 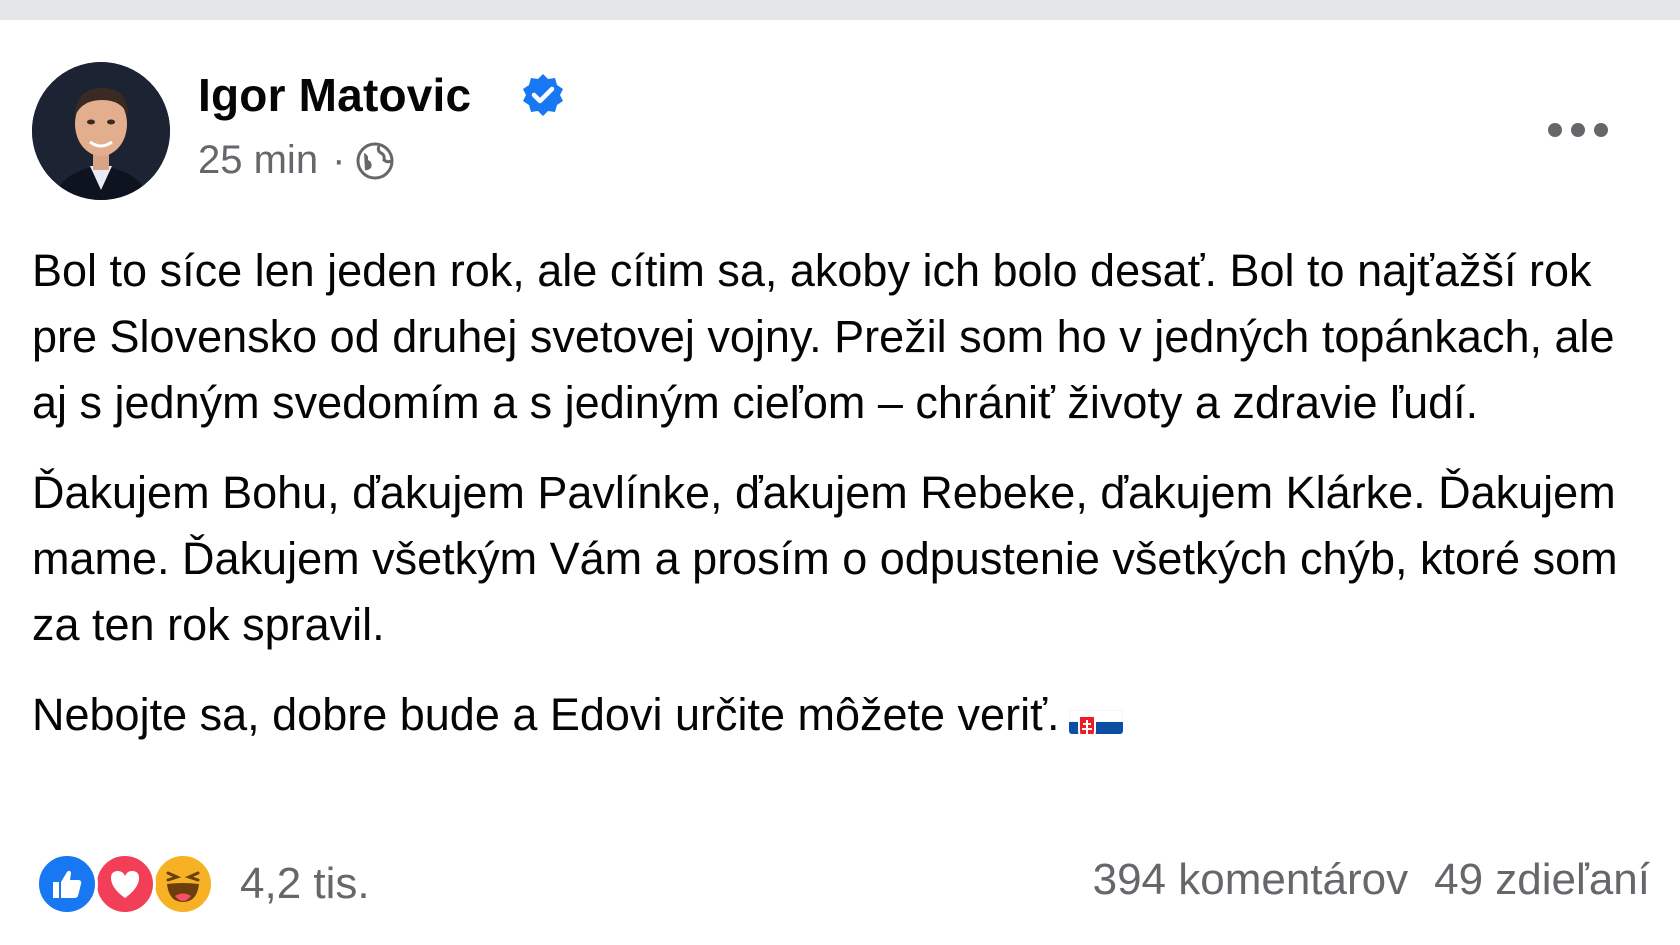 What do you see at coordinates (183, 884) in the screenshot?
I see `haha-icon` at bounding box center [183, 884].